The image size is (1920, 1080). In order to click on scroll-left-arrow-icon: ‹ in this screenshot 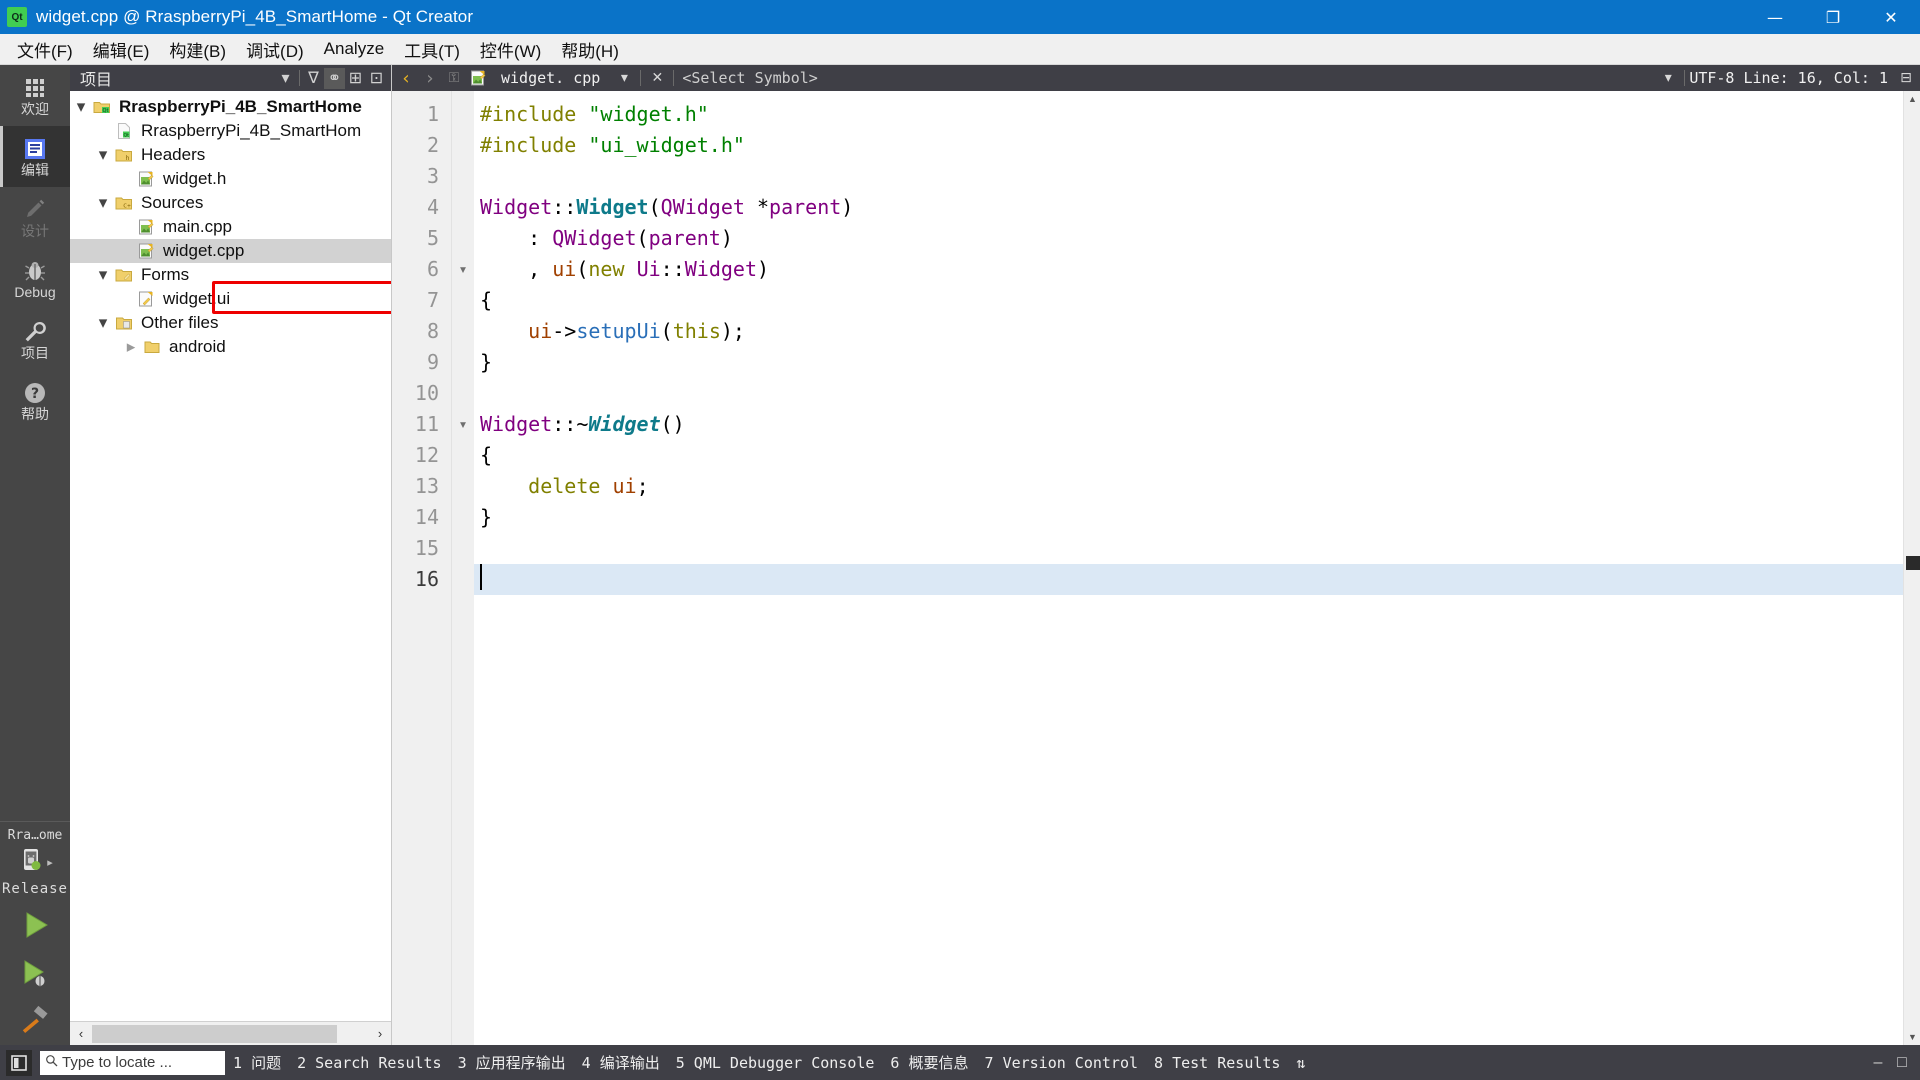, I will do `click(81, 1034)`.